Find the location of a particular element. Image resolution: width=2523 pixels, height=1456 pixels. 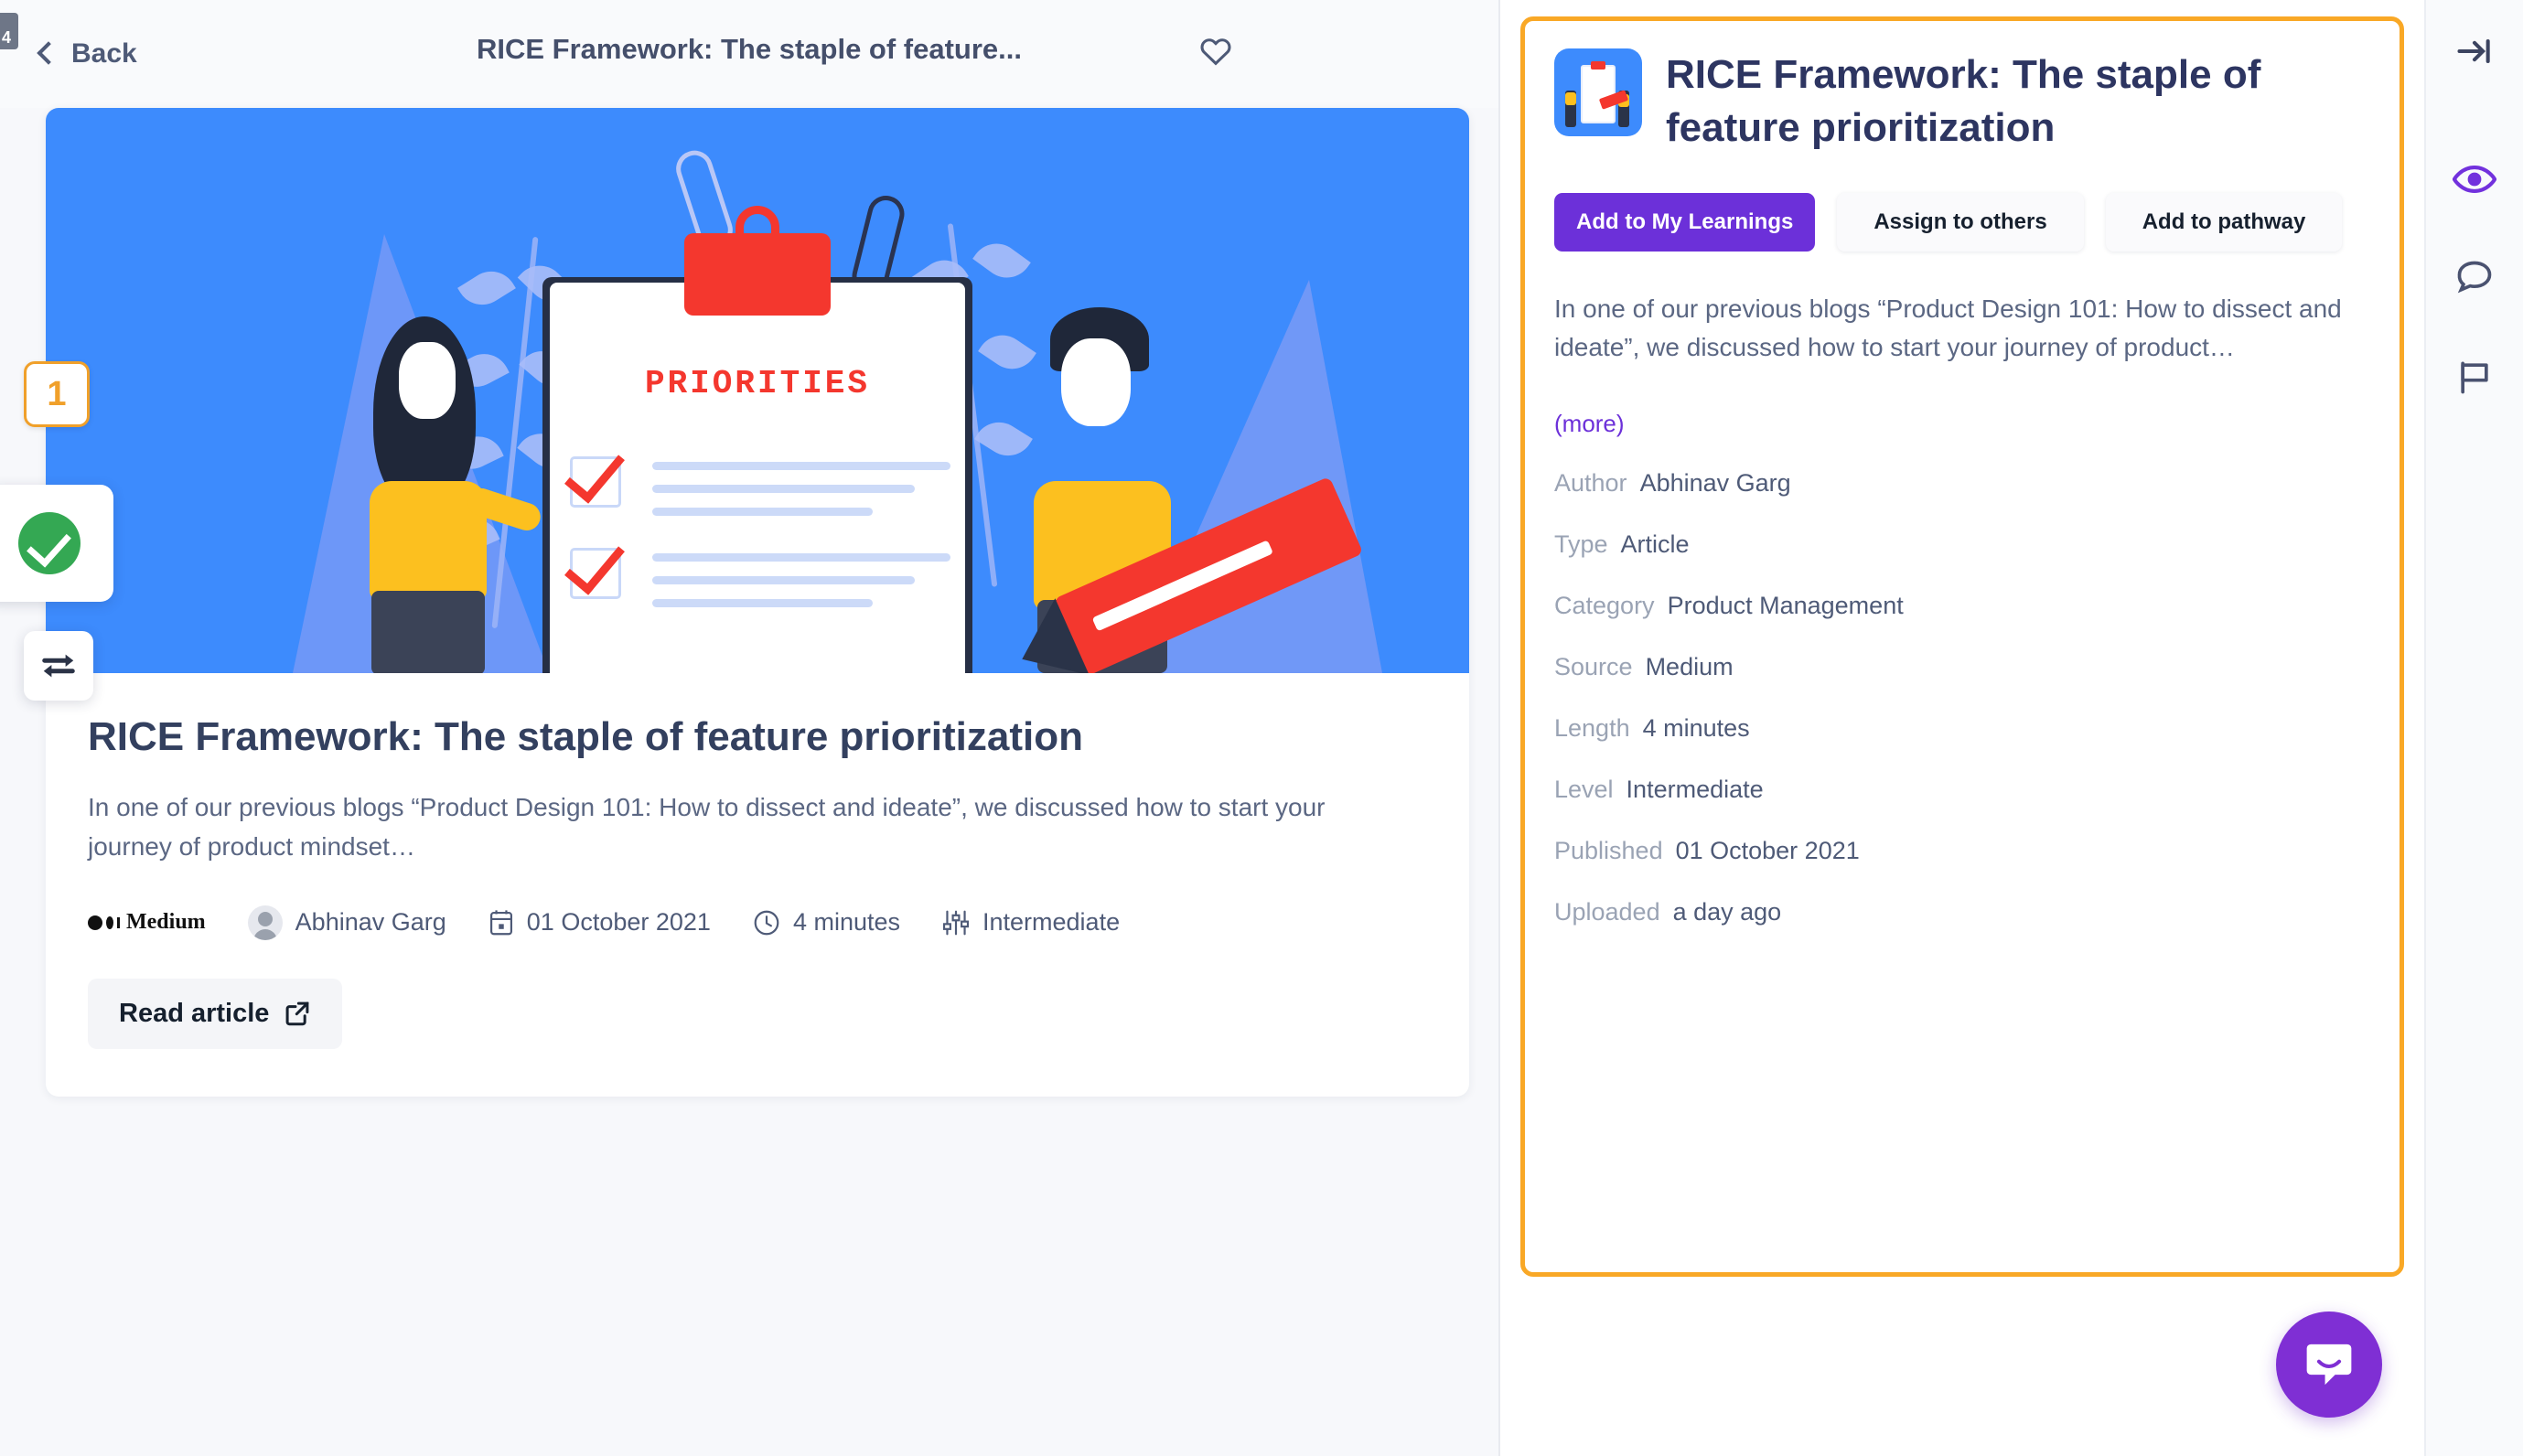

spec-value: 4 minutes is located at coordinates (1696, 728).